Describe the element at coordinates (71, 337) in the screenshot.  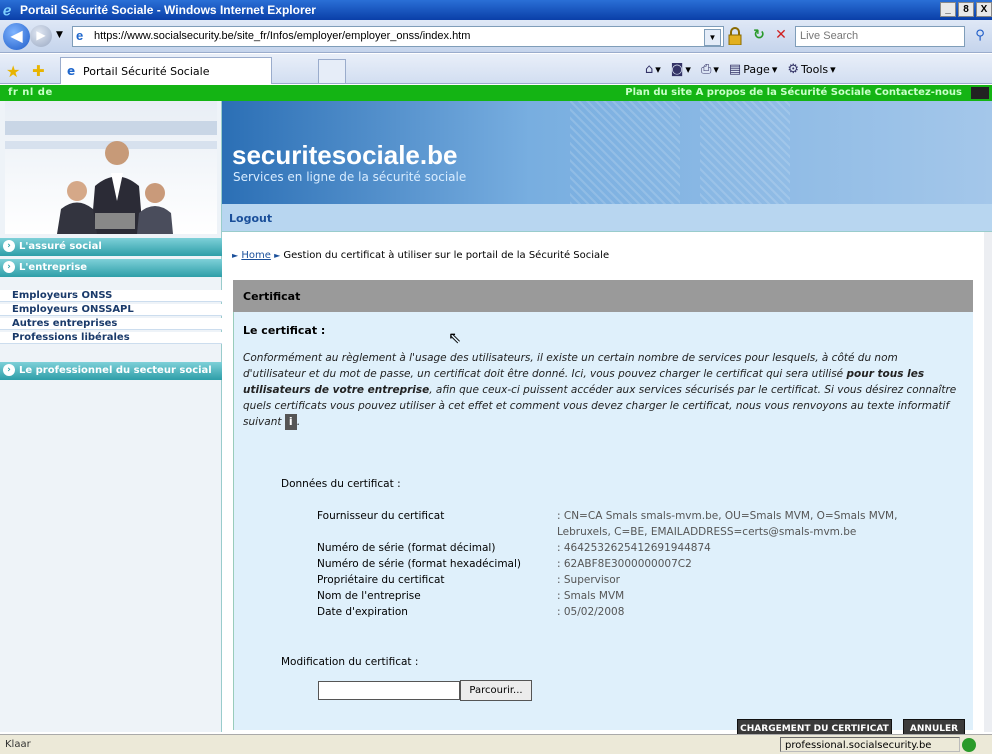
I see `sidebar-subitem-label: Professions libérales` at that location.